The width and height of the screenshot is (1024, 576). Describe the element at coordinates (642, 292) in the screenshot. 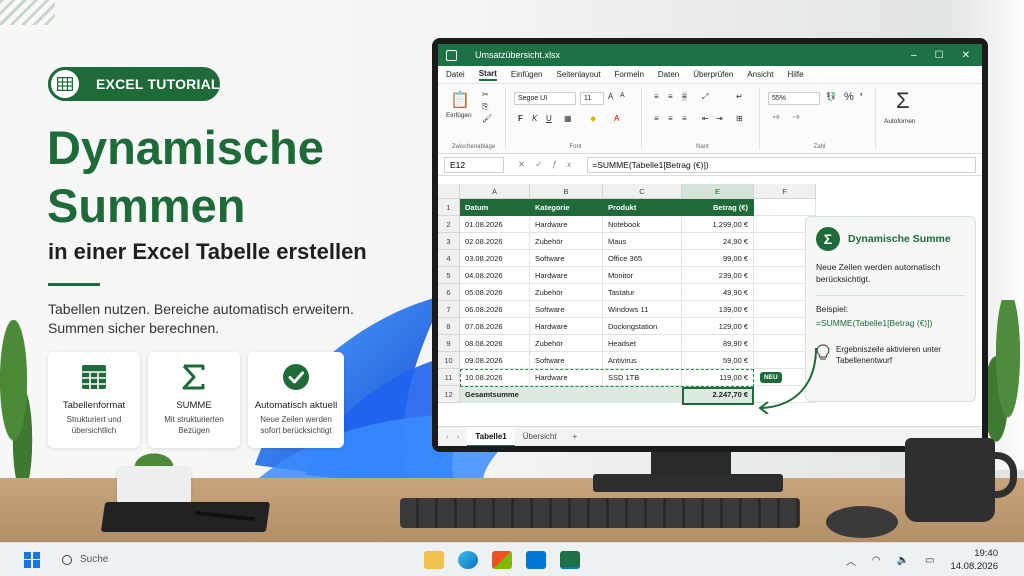

I see `table-cell: Tastatur` at that location.